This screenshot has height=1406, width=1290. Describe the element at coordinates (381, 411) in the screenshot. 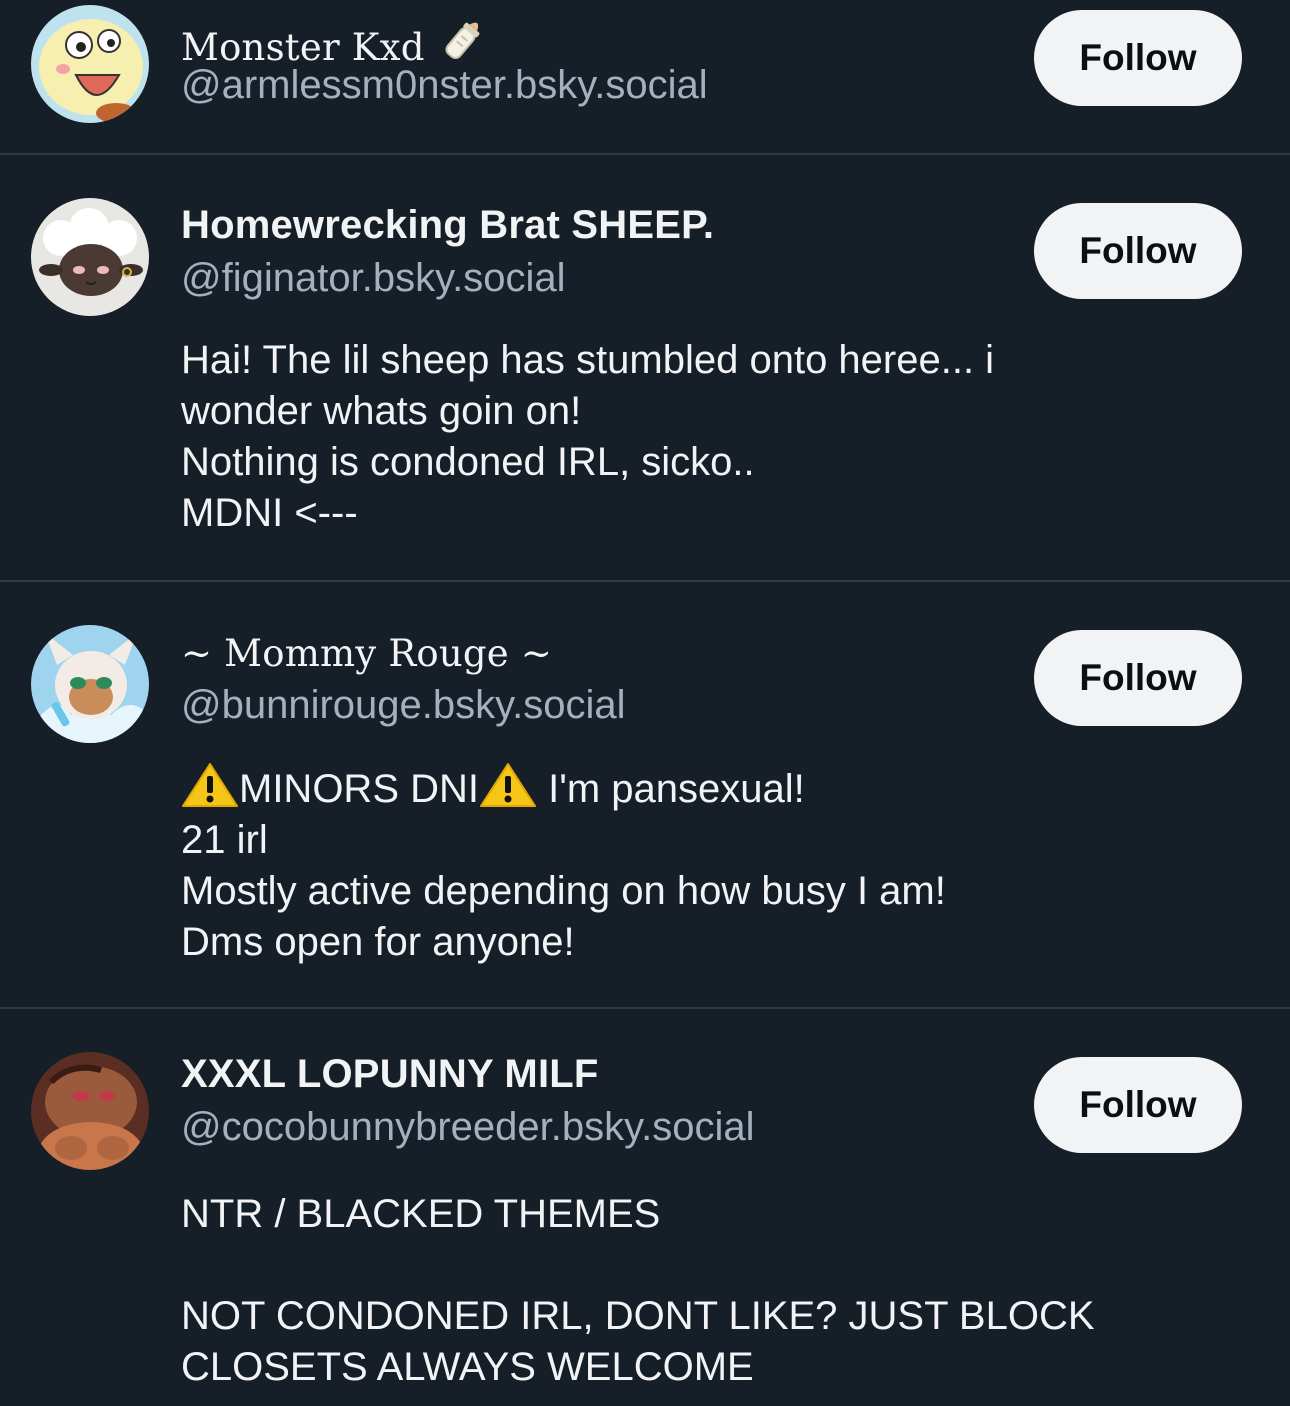

I see `bio-line: wonder whats goin on!` at that location.